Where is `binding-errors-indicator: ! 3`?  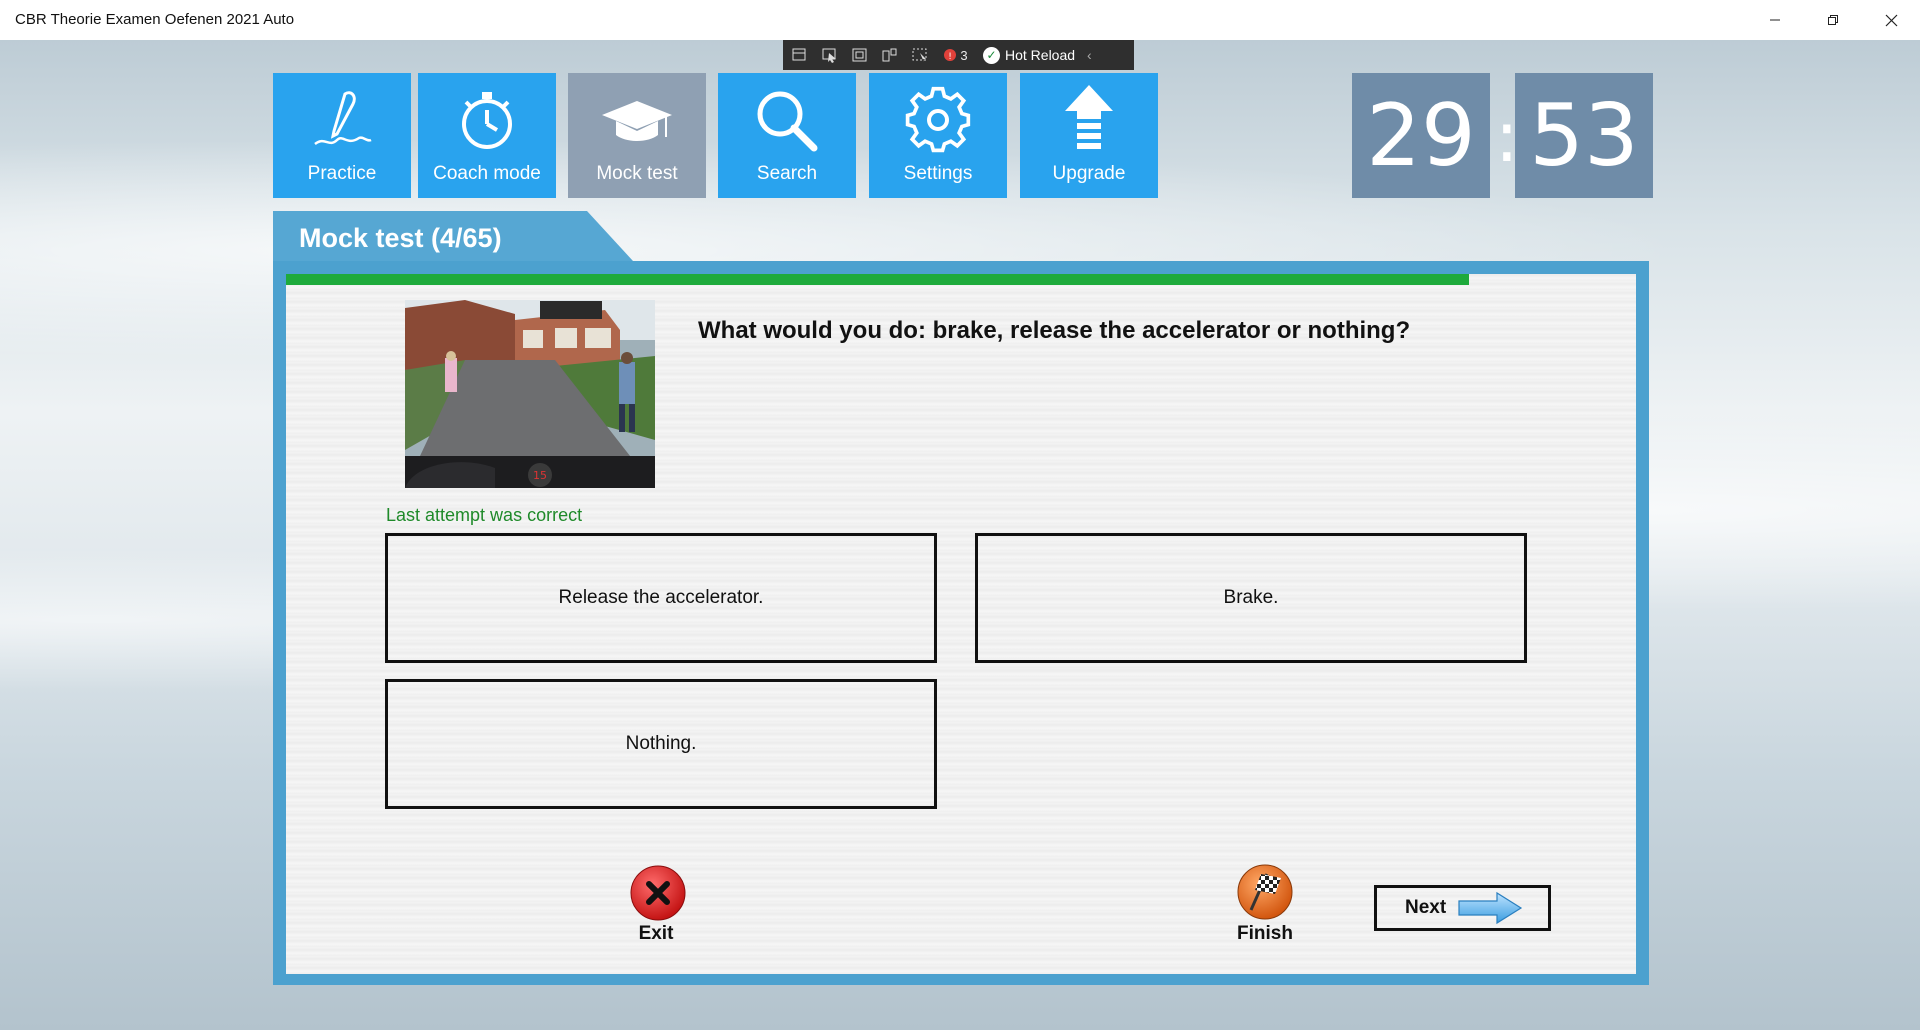 binding-errors-indicator: ! 3 is located at coordinates (955, 55).